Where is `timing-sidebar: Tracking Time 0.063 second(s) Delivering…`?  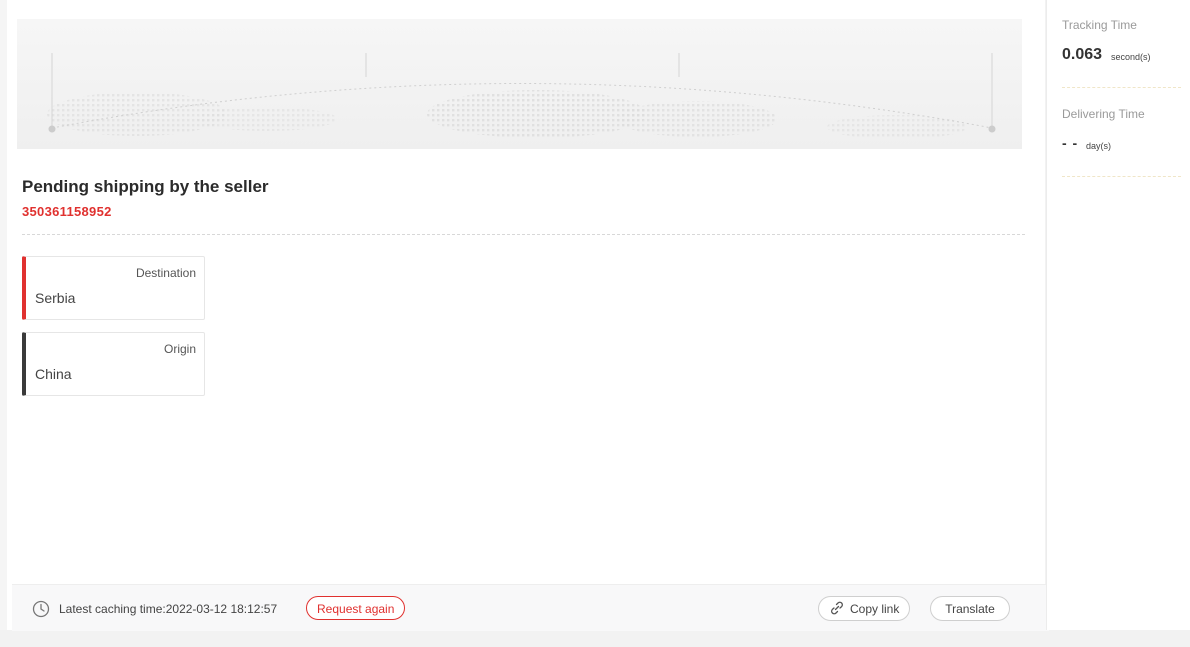
timing-sidebar: Tracking Time 0.063 second(s) Delivering… is located at coordinates (1118, 315).